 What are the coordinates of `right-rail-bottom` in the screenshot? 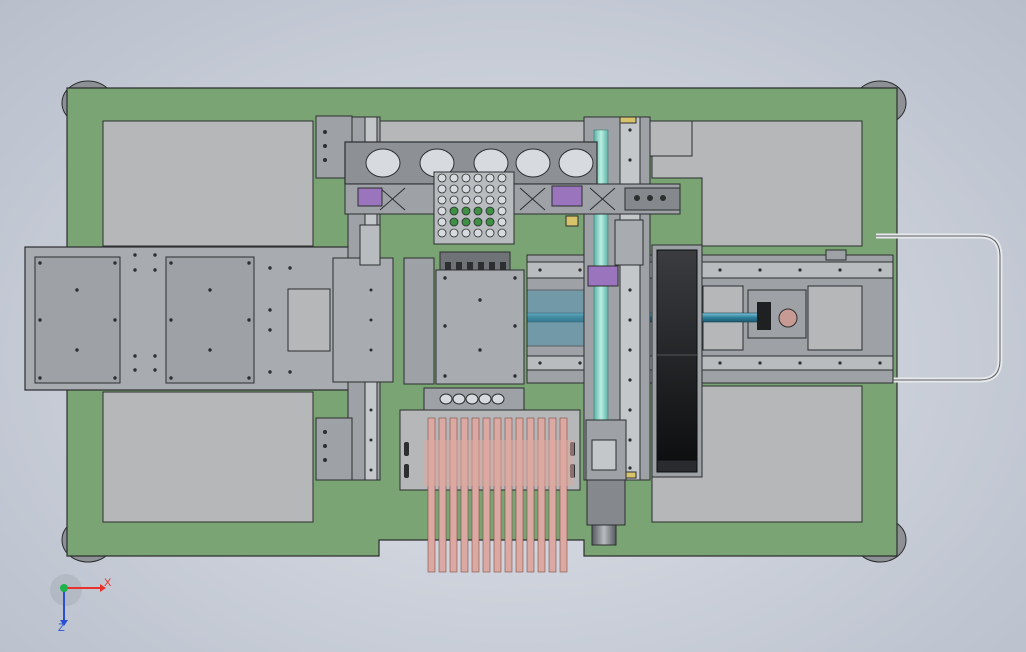 It's located at (710, 363).